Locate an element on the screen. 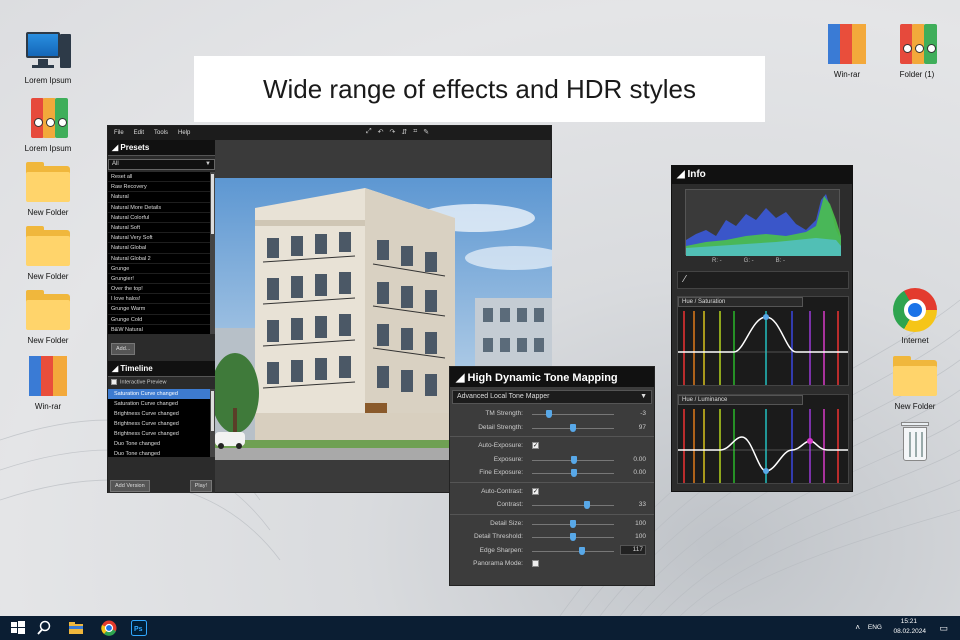 The width and height of the screenshot is (960, 640). hdr-row-label: Fine Exposure: is located at coordinates (501, 472).